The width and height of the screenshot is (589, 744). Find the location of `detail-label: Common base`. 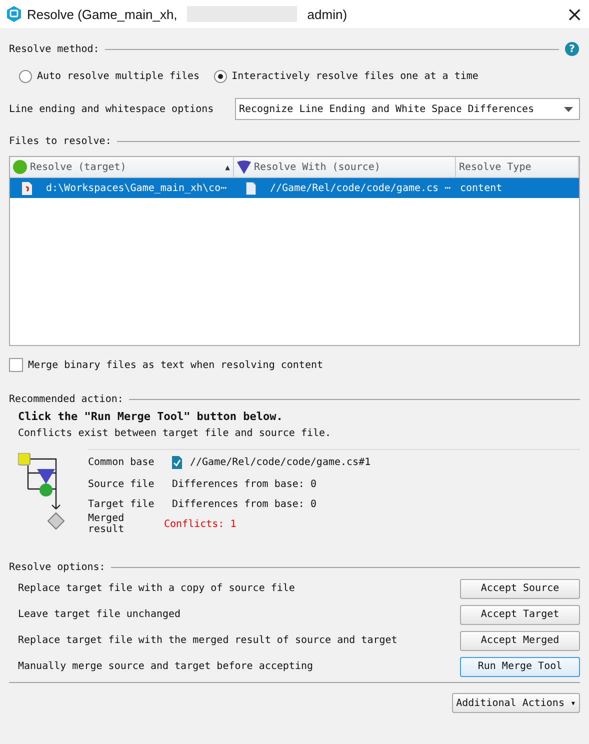

detail-label: Common base is located at coordinates (122, 462).